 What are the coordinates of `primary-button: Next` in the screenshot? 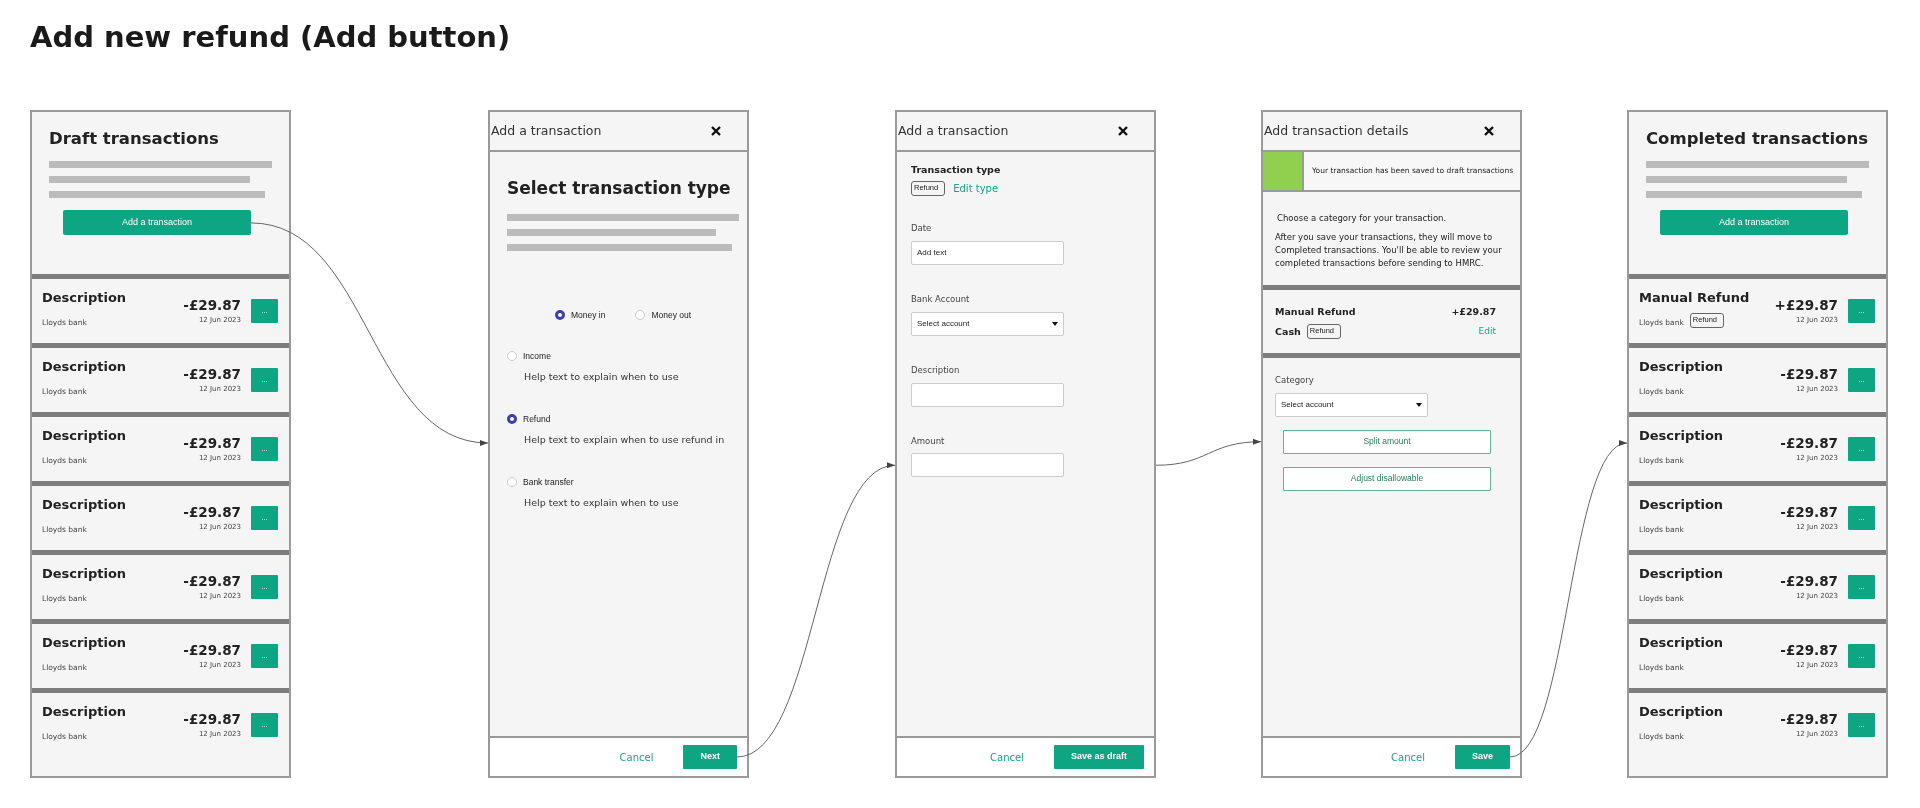 It's located at (710, 757).